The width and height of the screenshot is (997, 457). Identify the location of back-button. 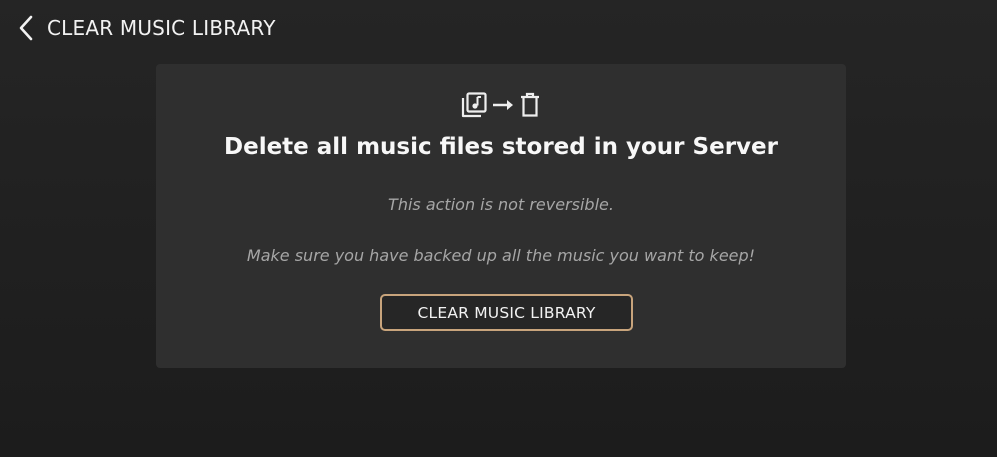
(29, 28).